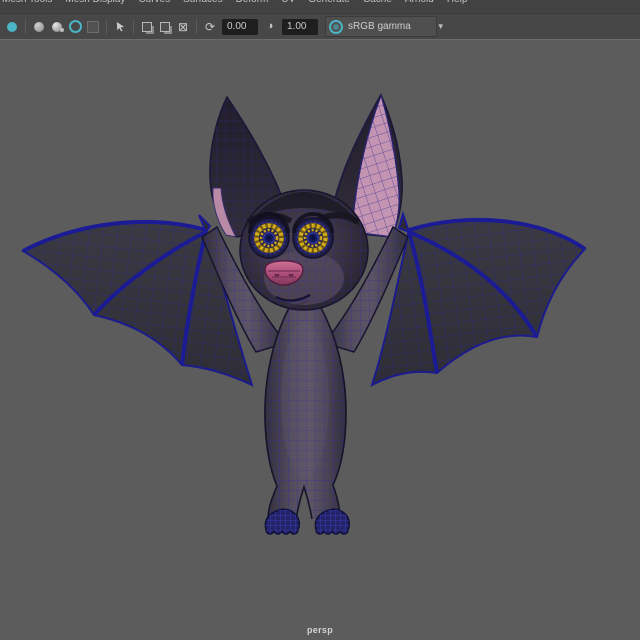 The image size is (640, 640). I want to click on right-eye, so click(313, 235).